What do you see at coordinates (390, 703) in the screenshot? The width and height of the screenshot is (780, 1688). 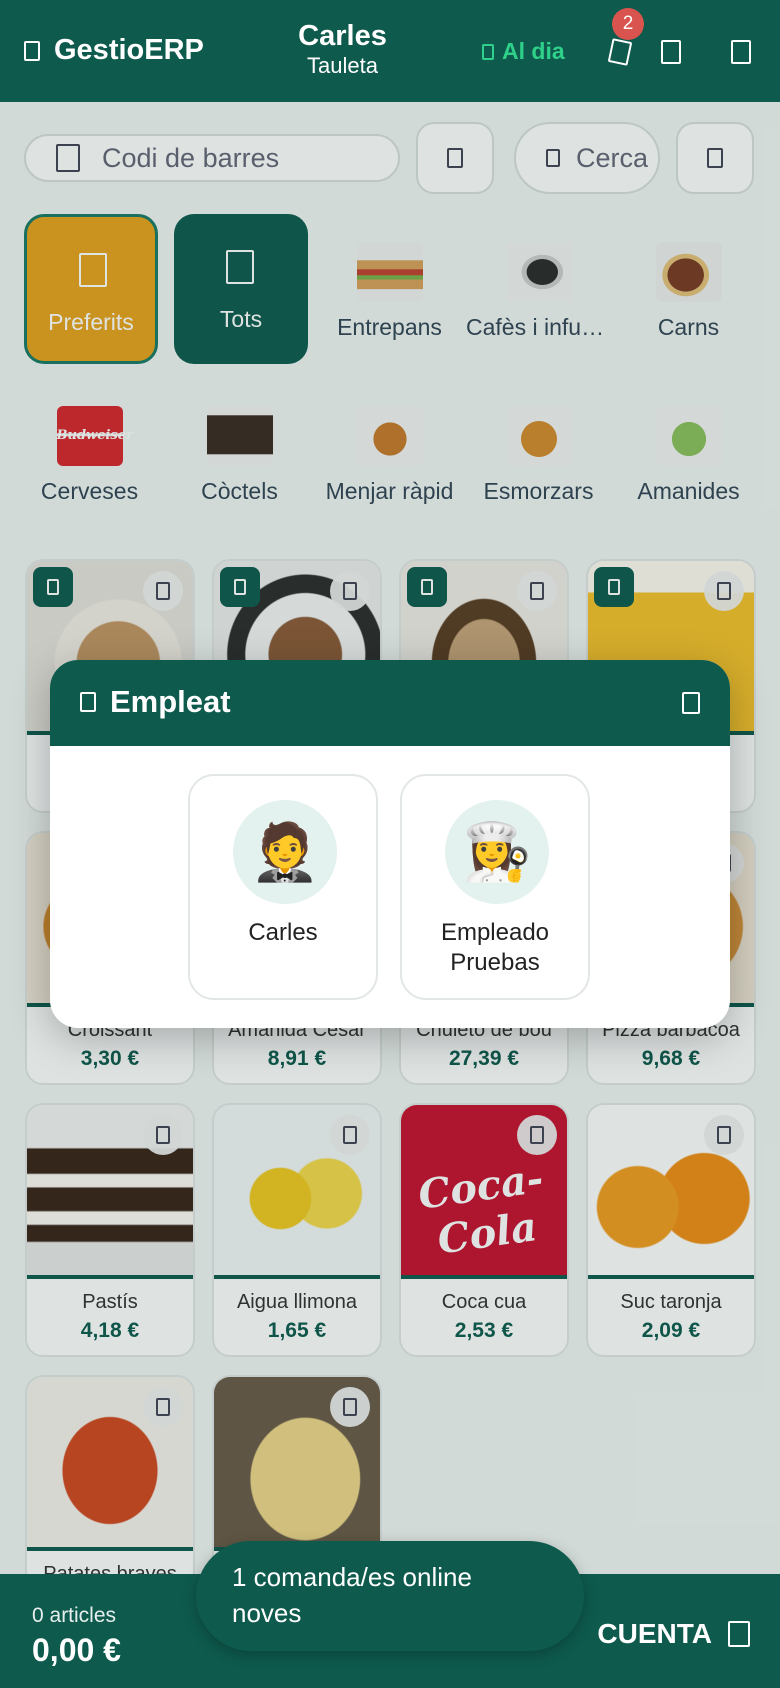 I see `modal-header: Empleat` at bounding box center [390, 703].